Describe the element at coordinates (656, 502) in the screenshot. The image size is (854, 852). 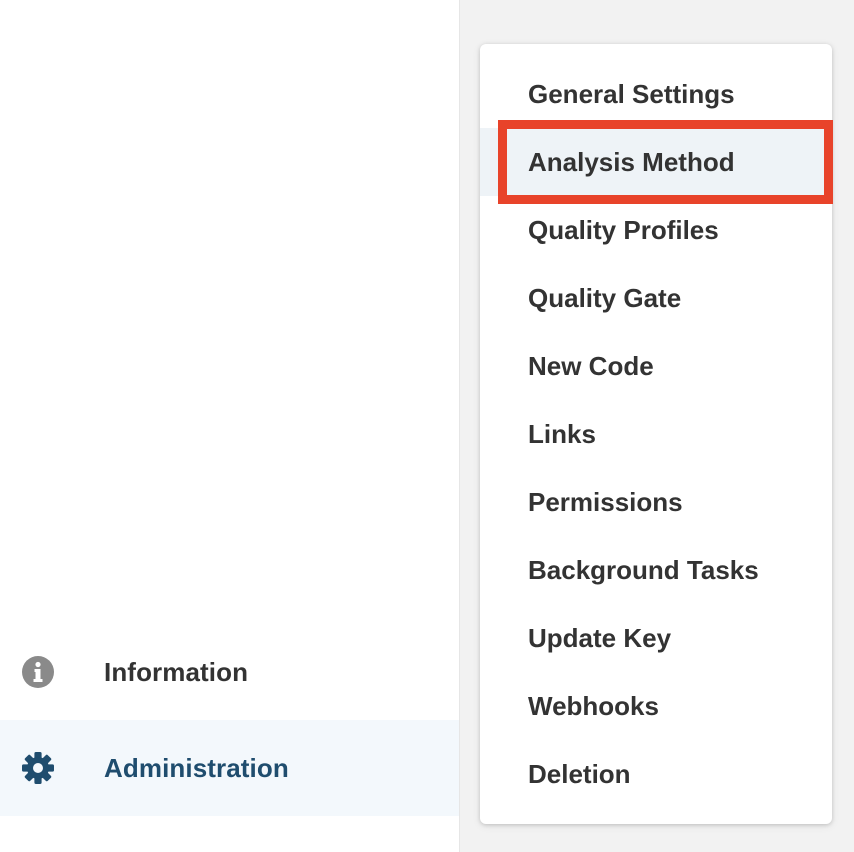
I see `menu-item-permissions: Permissions` at that location.